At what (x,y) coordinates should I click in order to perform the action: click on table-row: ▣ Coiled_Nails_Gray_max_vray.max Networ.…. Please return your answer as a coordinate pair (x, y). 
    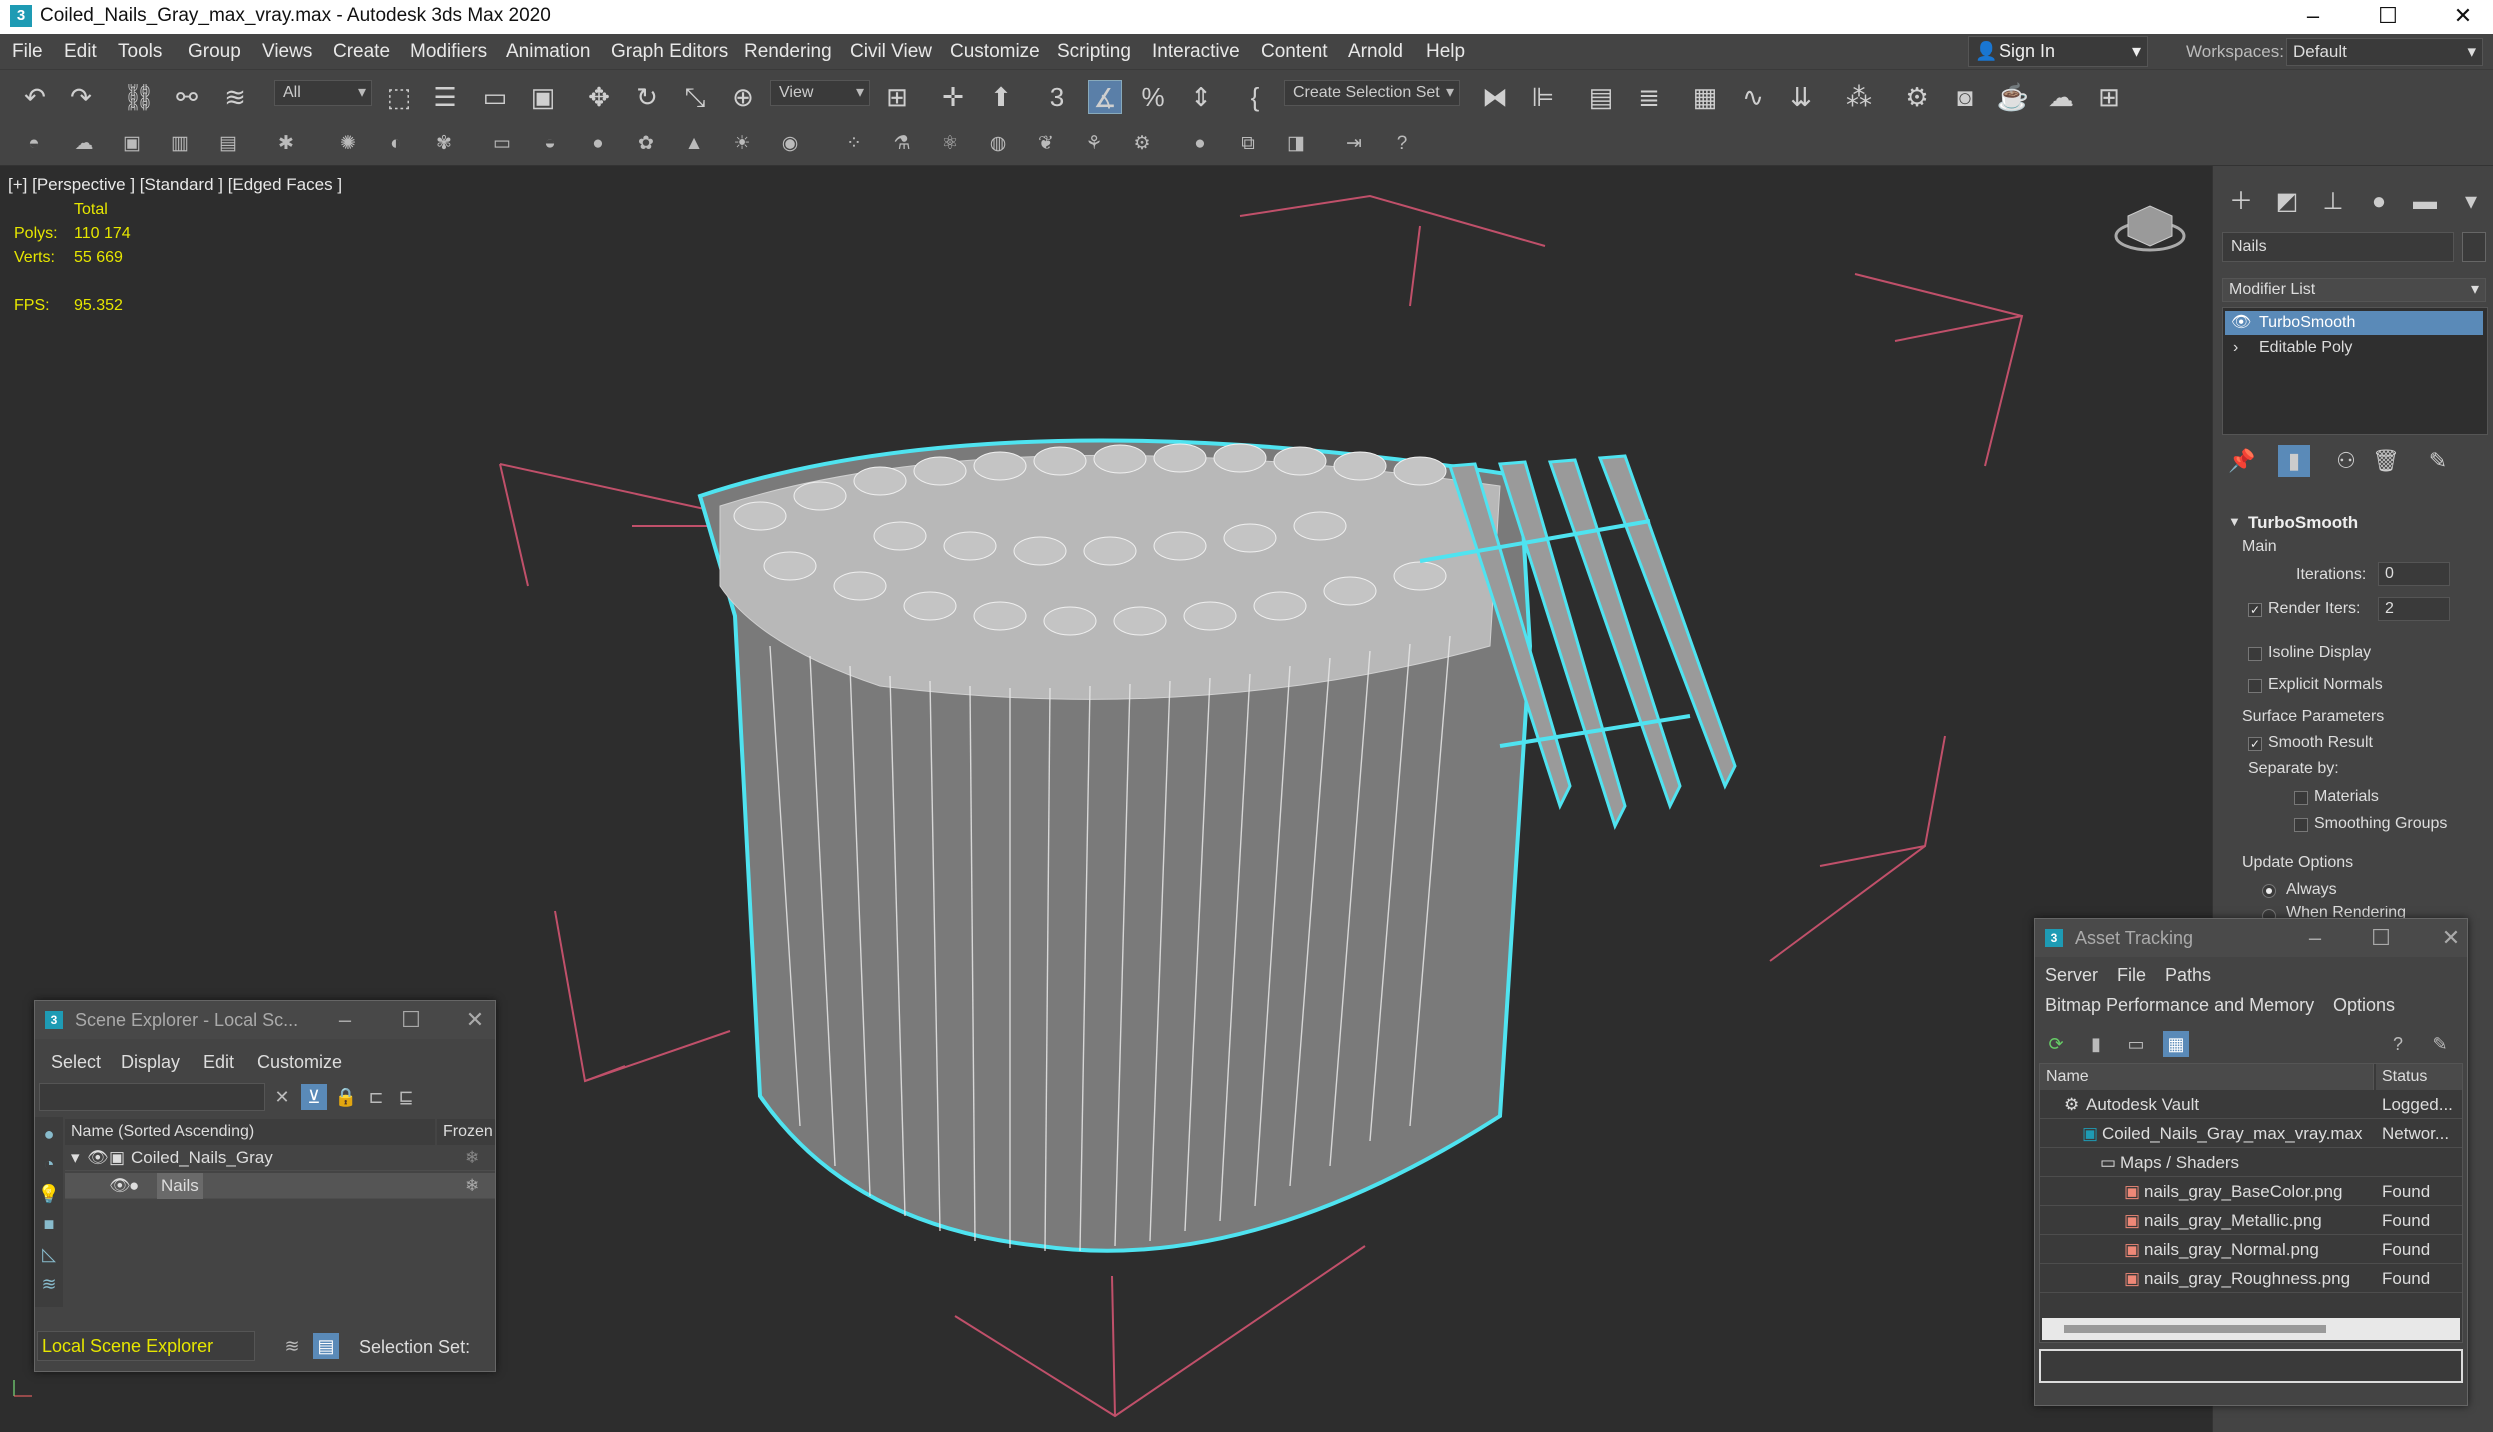
    Looking at the image, I should click on (2251, 1134).